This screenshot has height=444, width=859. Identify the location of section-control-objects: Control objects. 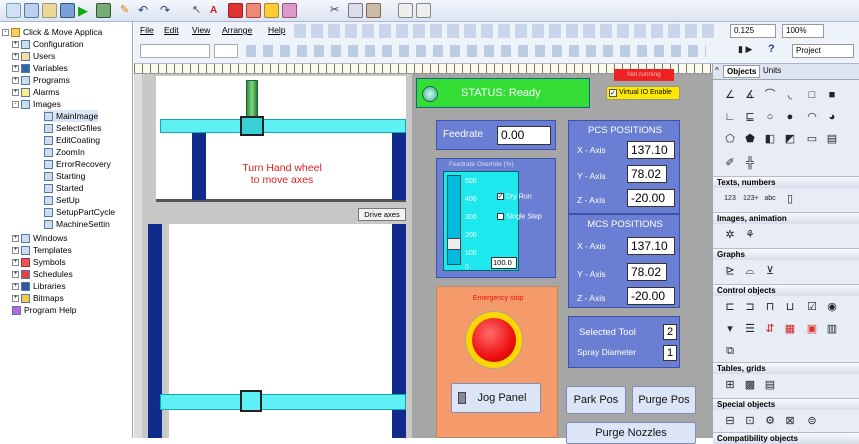
(786, 290).